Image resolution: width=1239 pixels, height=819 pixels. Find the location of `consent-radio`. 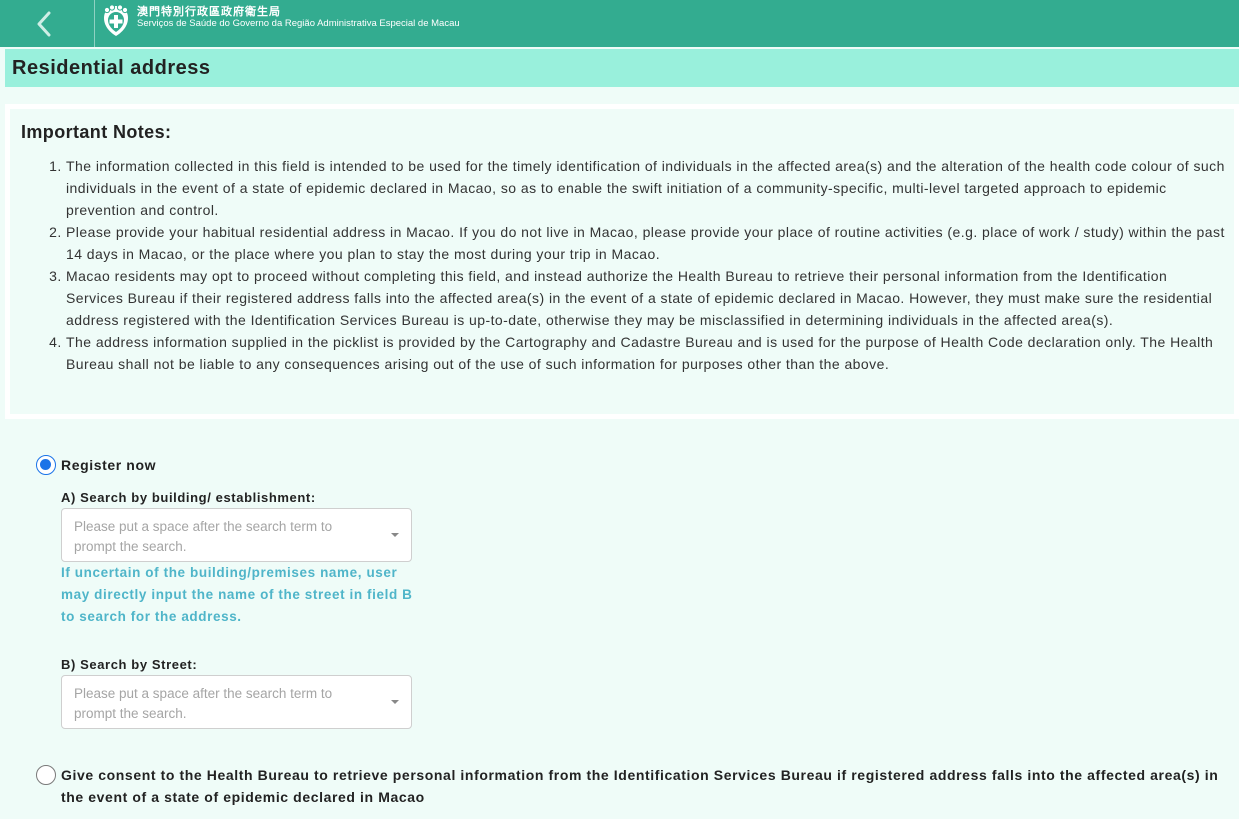

consent-radio is located at coordinates (46, 775).